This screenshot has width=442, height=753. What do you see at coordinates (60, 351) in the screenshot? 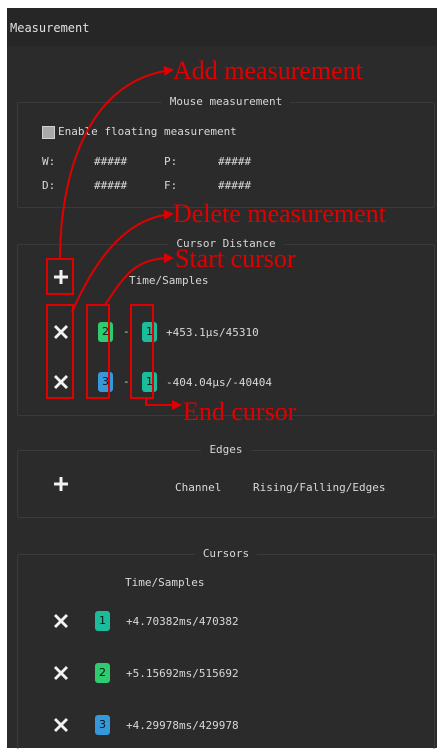
I see `delete-buttons-highlight` at bounding box center [60, 351].